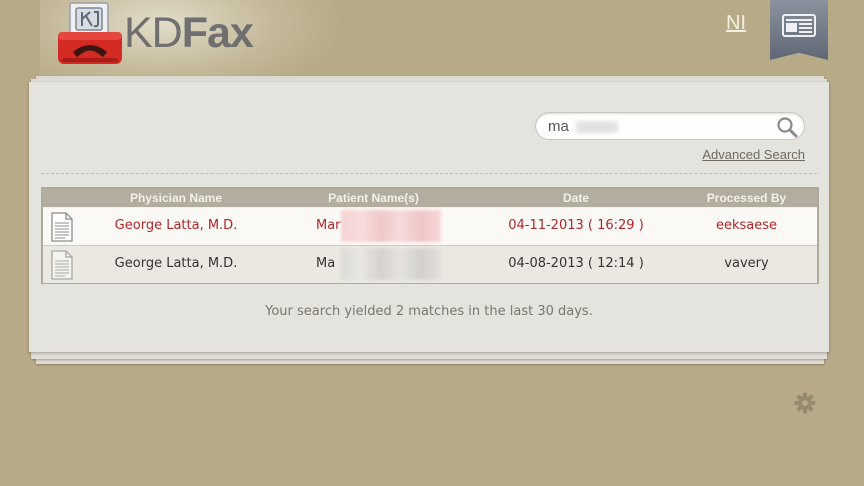 The height and width of the screenshot is (486, 864). I want to click on received-date: 04-11-2013 ( 16:29 ), so click(576, 225).